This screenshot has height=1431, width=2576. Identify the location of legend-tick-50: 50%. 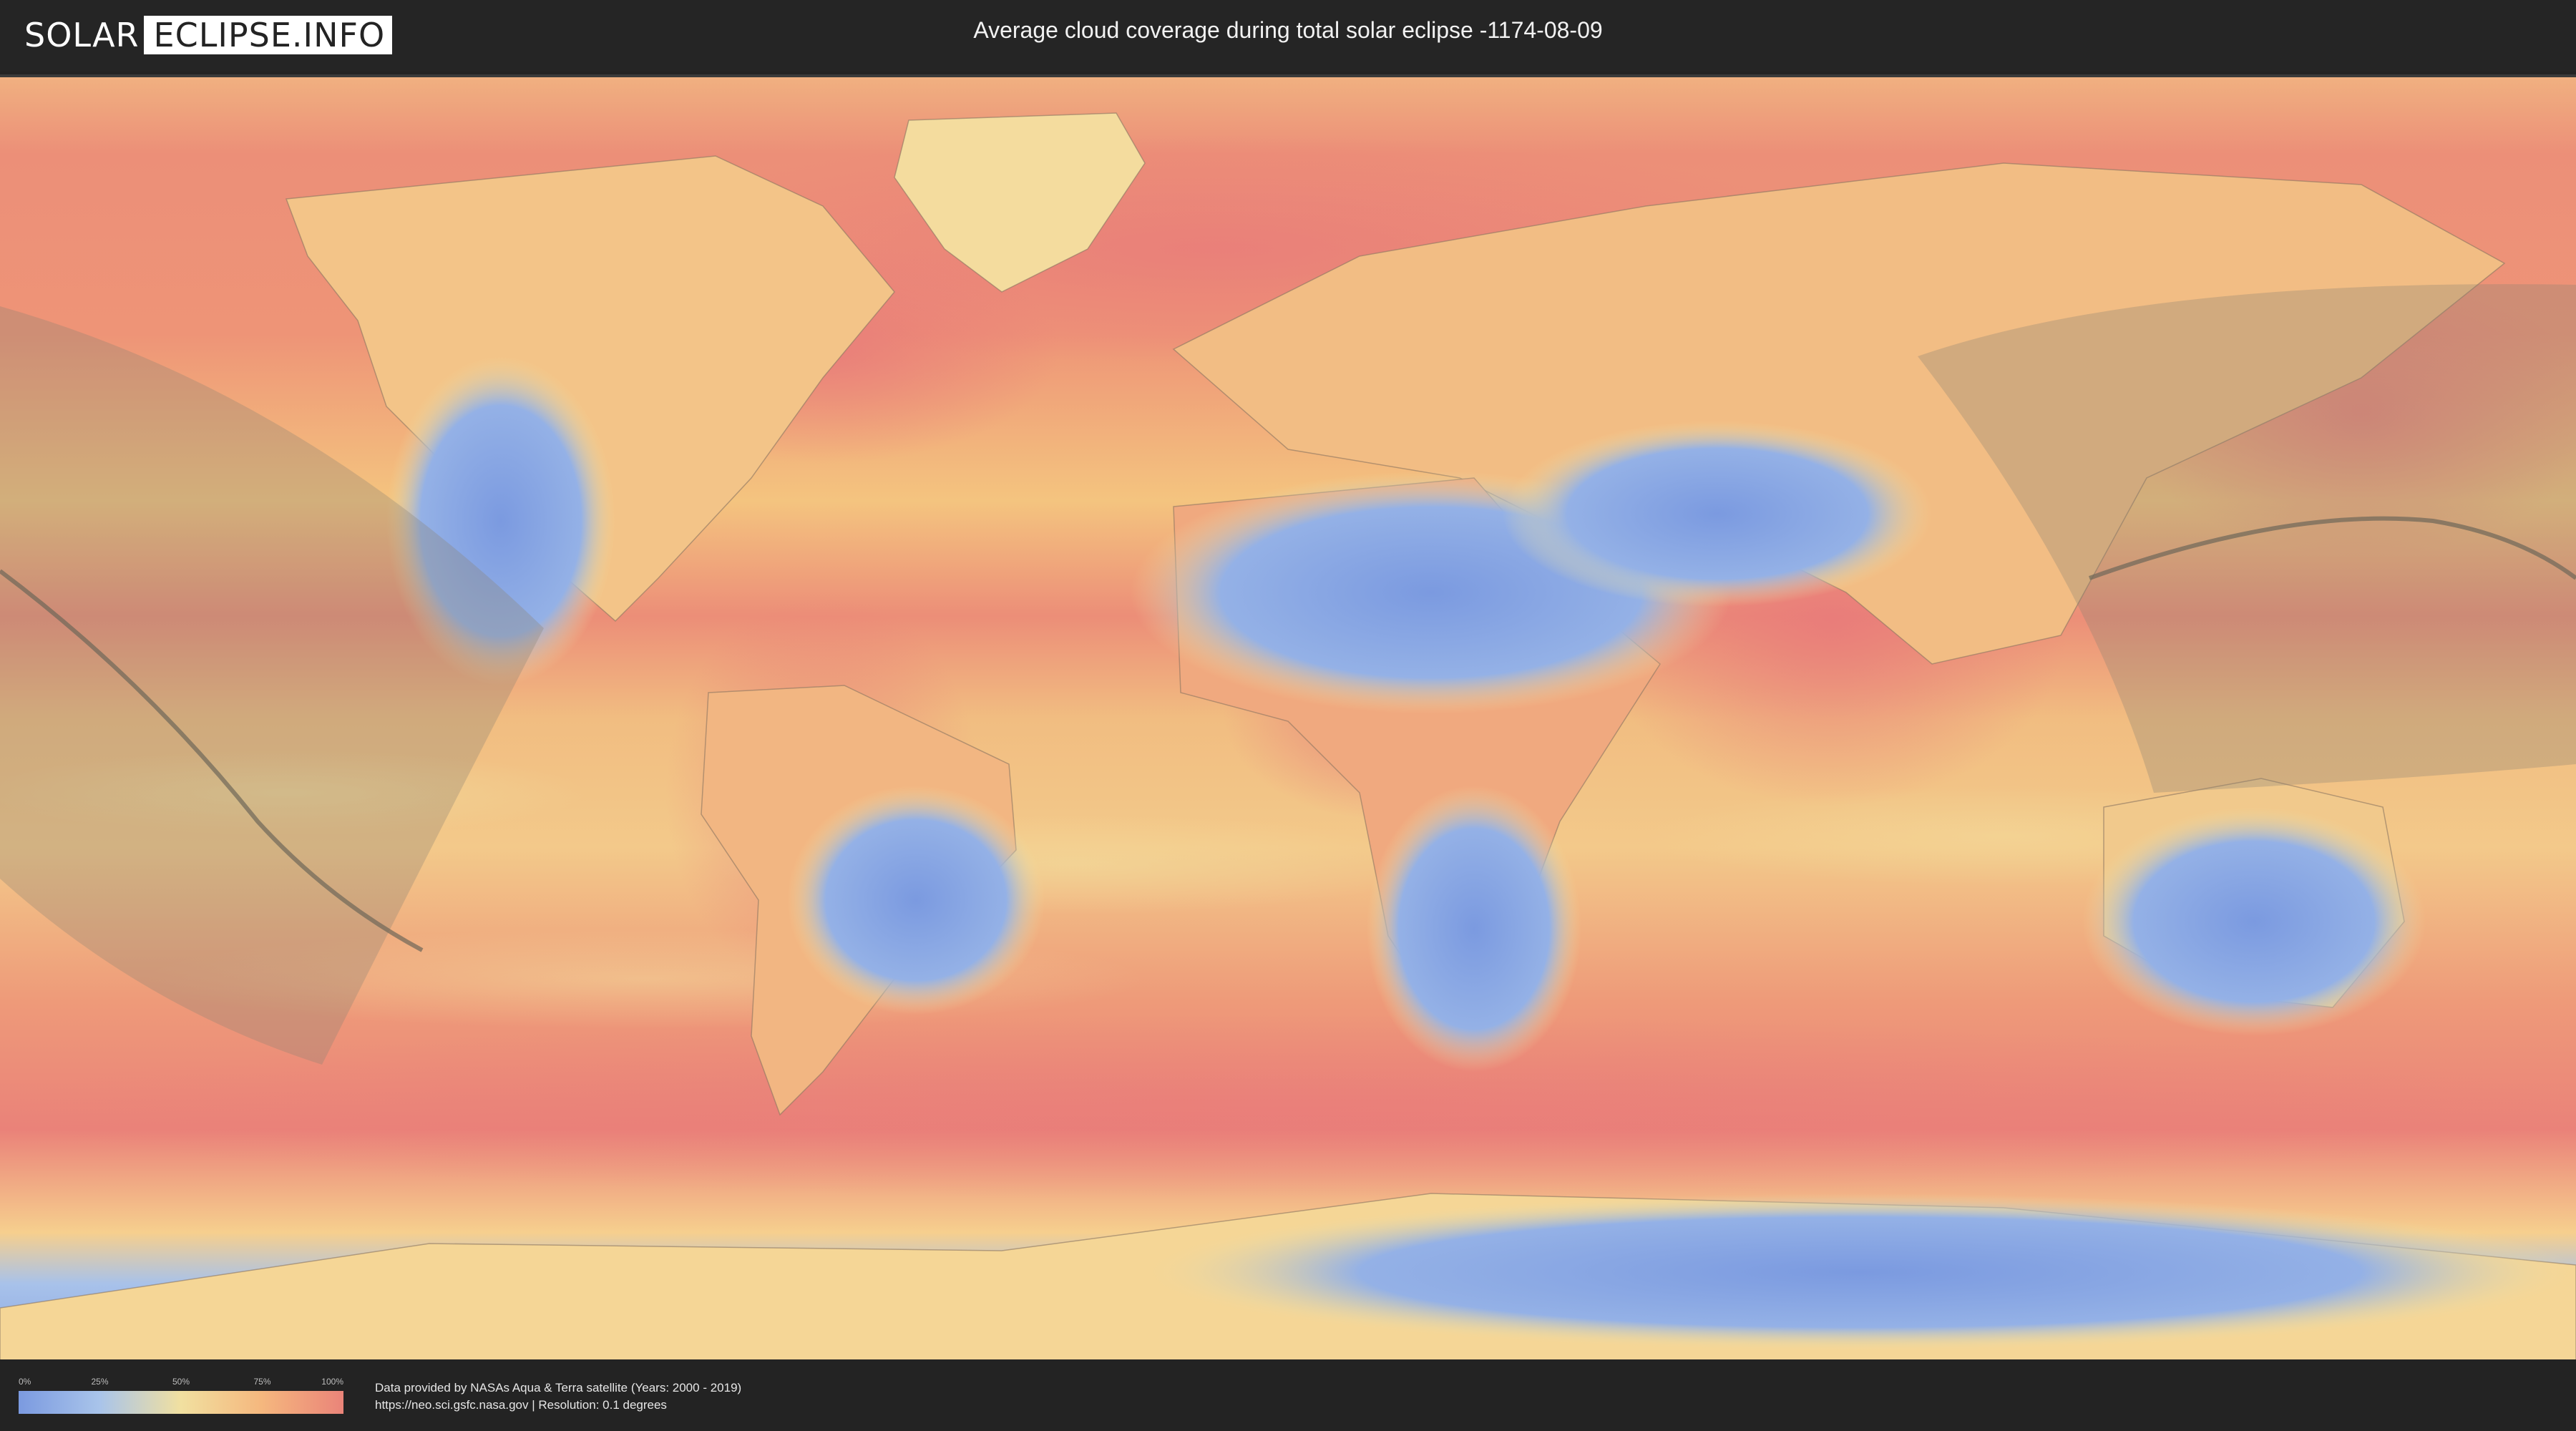
(181, 1382).